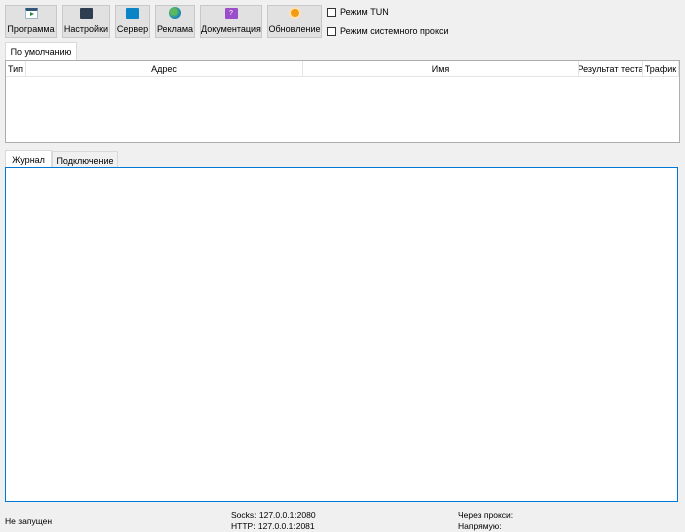  Describe the element at coordinates (388, 31) in the screenshot. I see `system-proxy-checkbox: Режим системного прокси` at that location.